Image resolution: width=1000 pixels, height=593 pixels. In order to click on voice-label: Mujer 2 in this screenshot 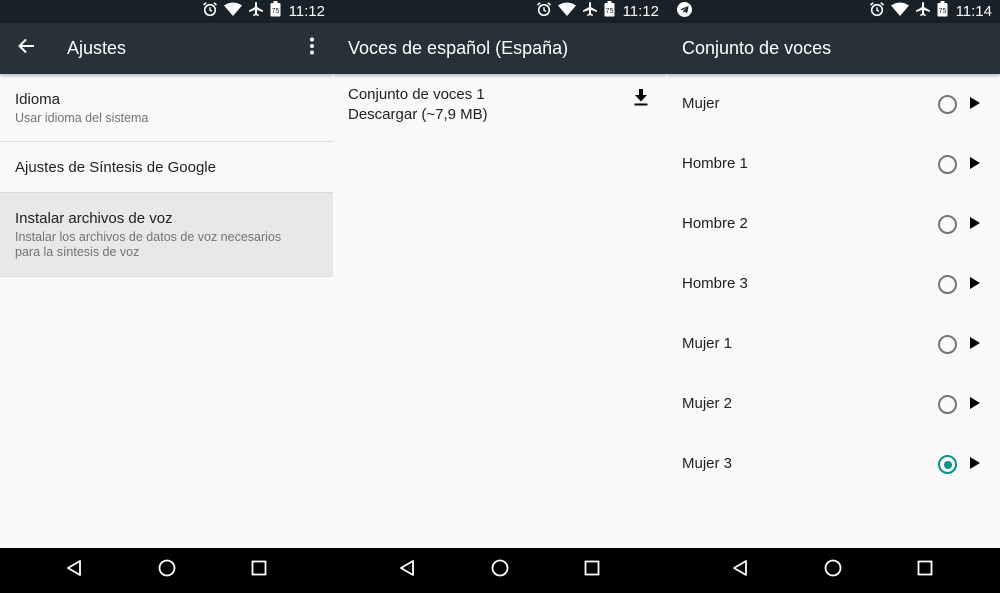, I will do `click(707, 403)`.